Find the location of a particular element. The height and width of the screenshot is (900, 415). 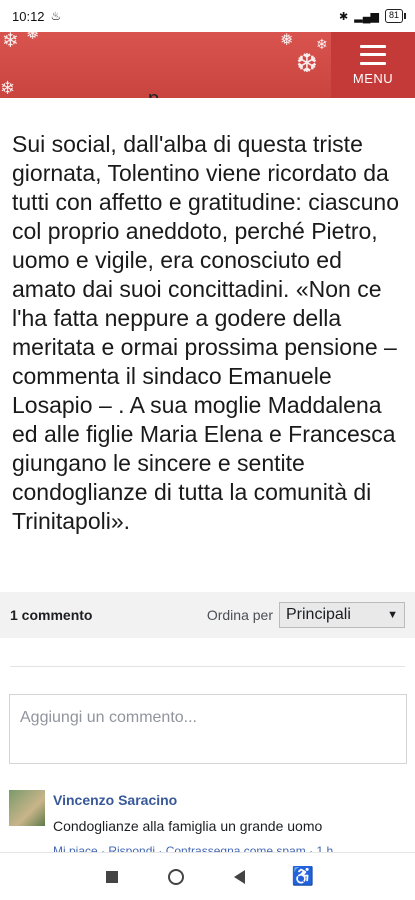

status-time: 10:12 is located at coordinates (28, 16).